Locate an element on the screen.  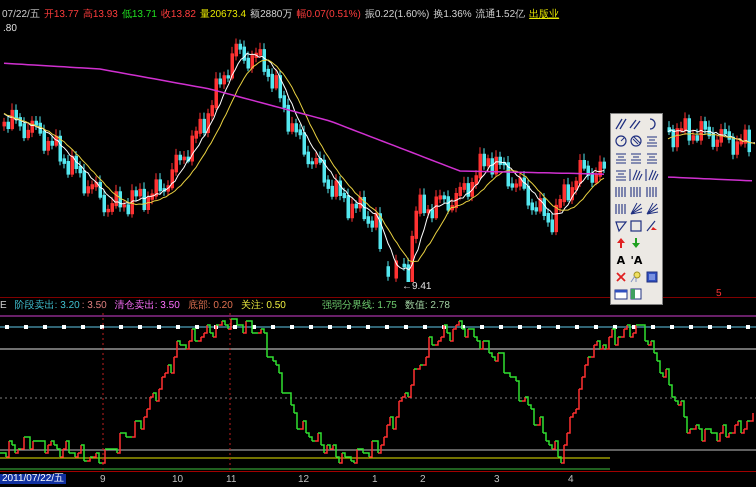
pen-icon is located at coordinates (652, 226).